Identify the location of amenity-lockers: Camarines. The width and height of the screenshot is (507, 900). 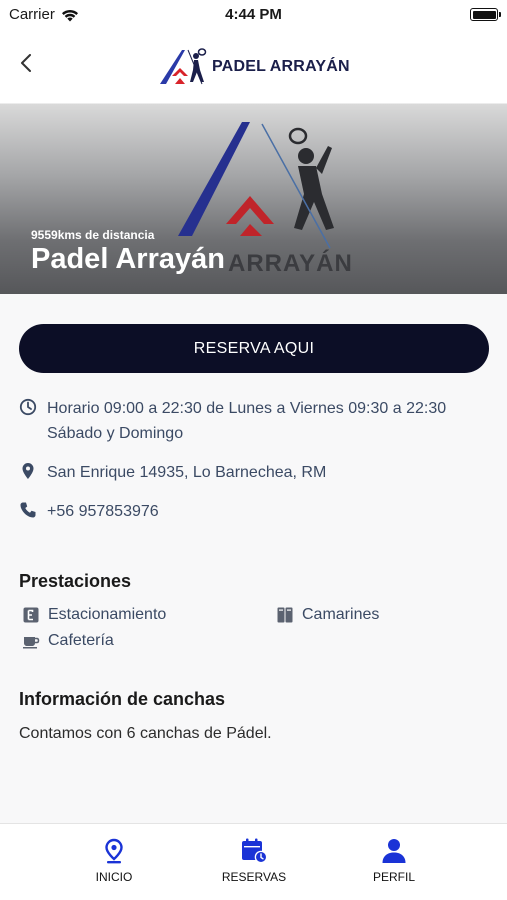
(327, 615).